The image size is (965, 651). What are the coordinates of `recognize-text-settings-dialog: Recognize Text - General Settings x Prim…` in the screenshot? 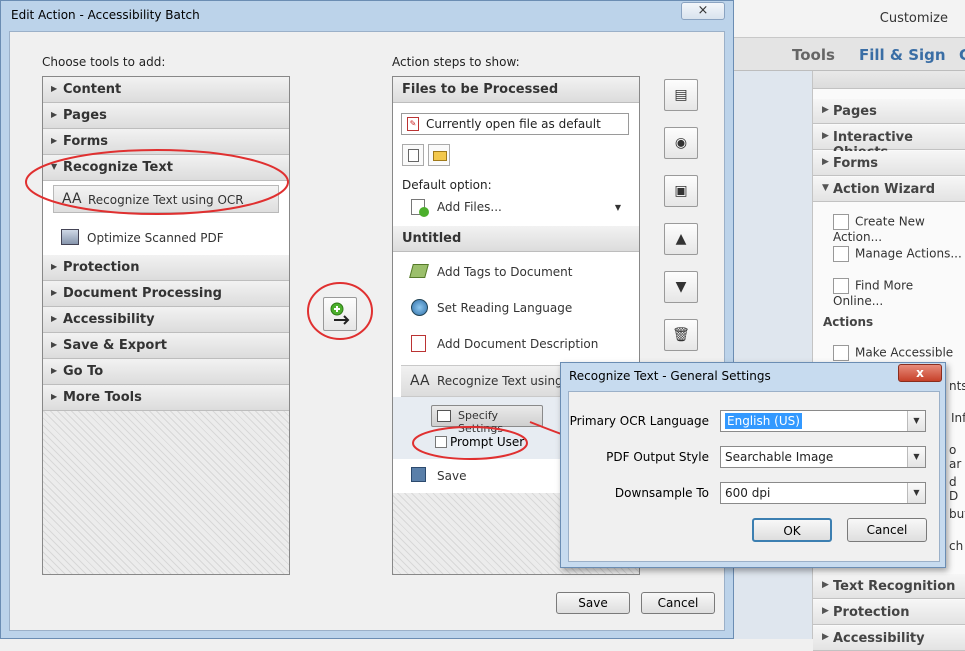 It's located at (753, 465).